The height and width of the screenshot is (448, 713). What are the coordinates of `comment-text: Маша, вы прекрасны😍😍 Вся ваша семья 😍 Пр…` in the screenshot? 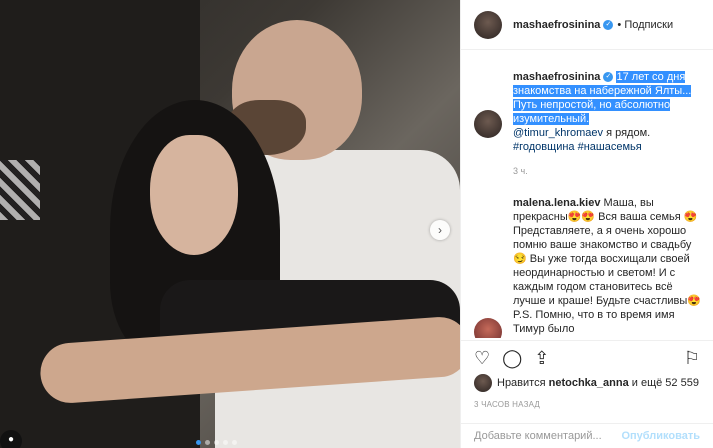 It's located at (607, 266).